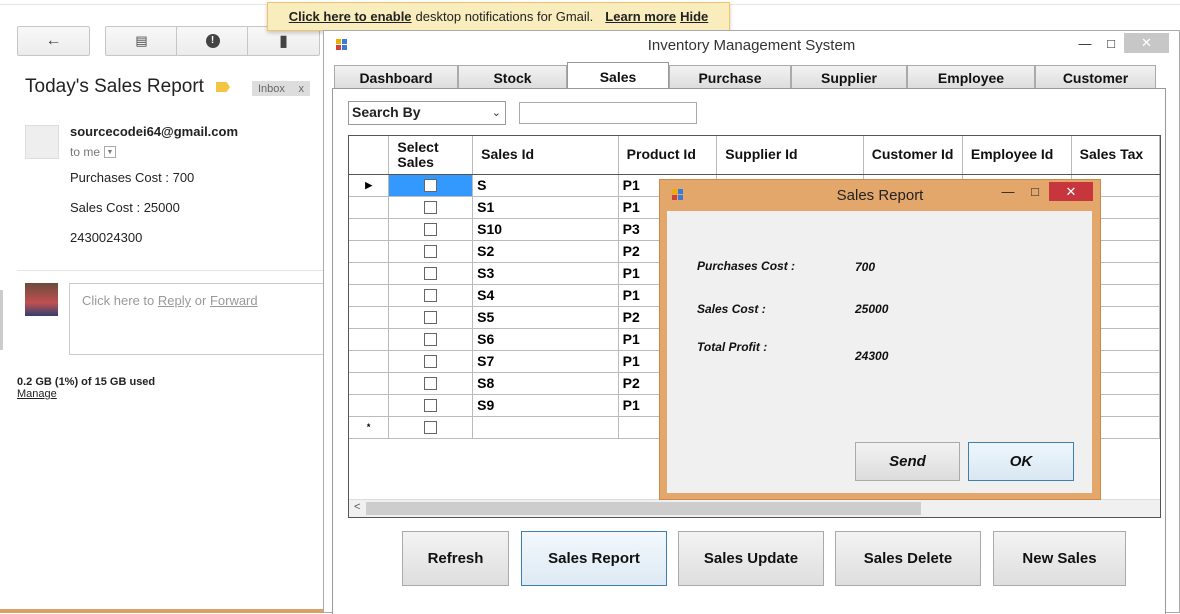  What do you see at coordinates (1008, 191) in the screenshot?
I see `dialog-minimize-button: —` at bounding box center [1008, 191].